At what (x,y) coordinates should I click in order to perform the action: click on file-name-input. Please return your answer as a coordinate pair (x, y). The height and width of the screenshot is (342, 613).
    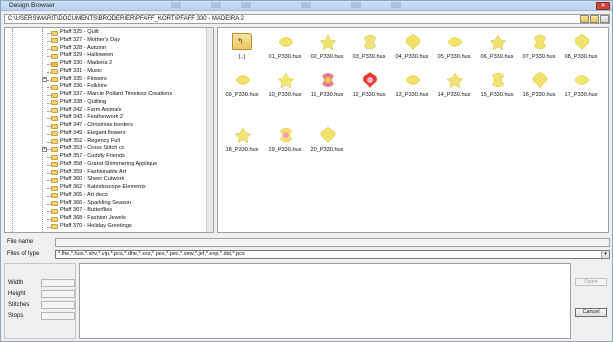
    Looking at the image, I should click on (332, 242).